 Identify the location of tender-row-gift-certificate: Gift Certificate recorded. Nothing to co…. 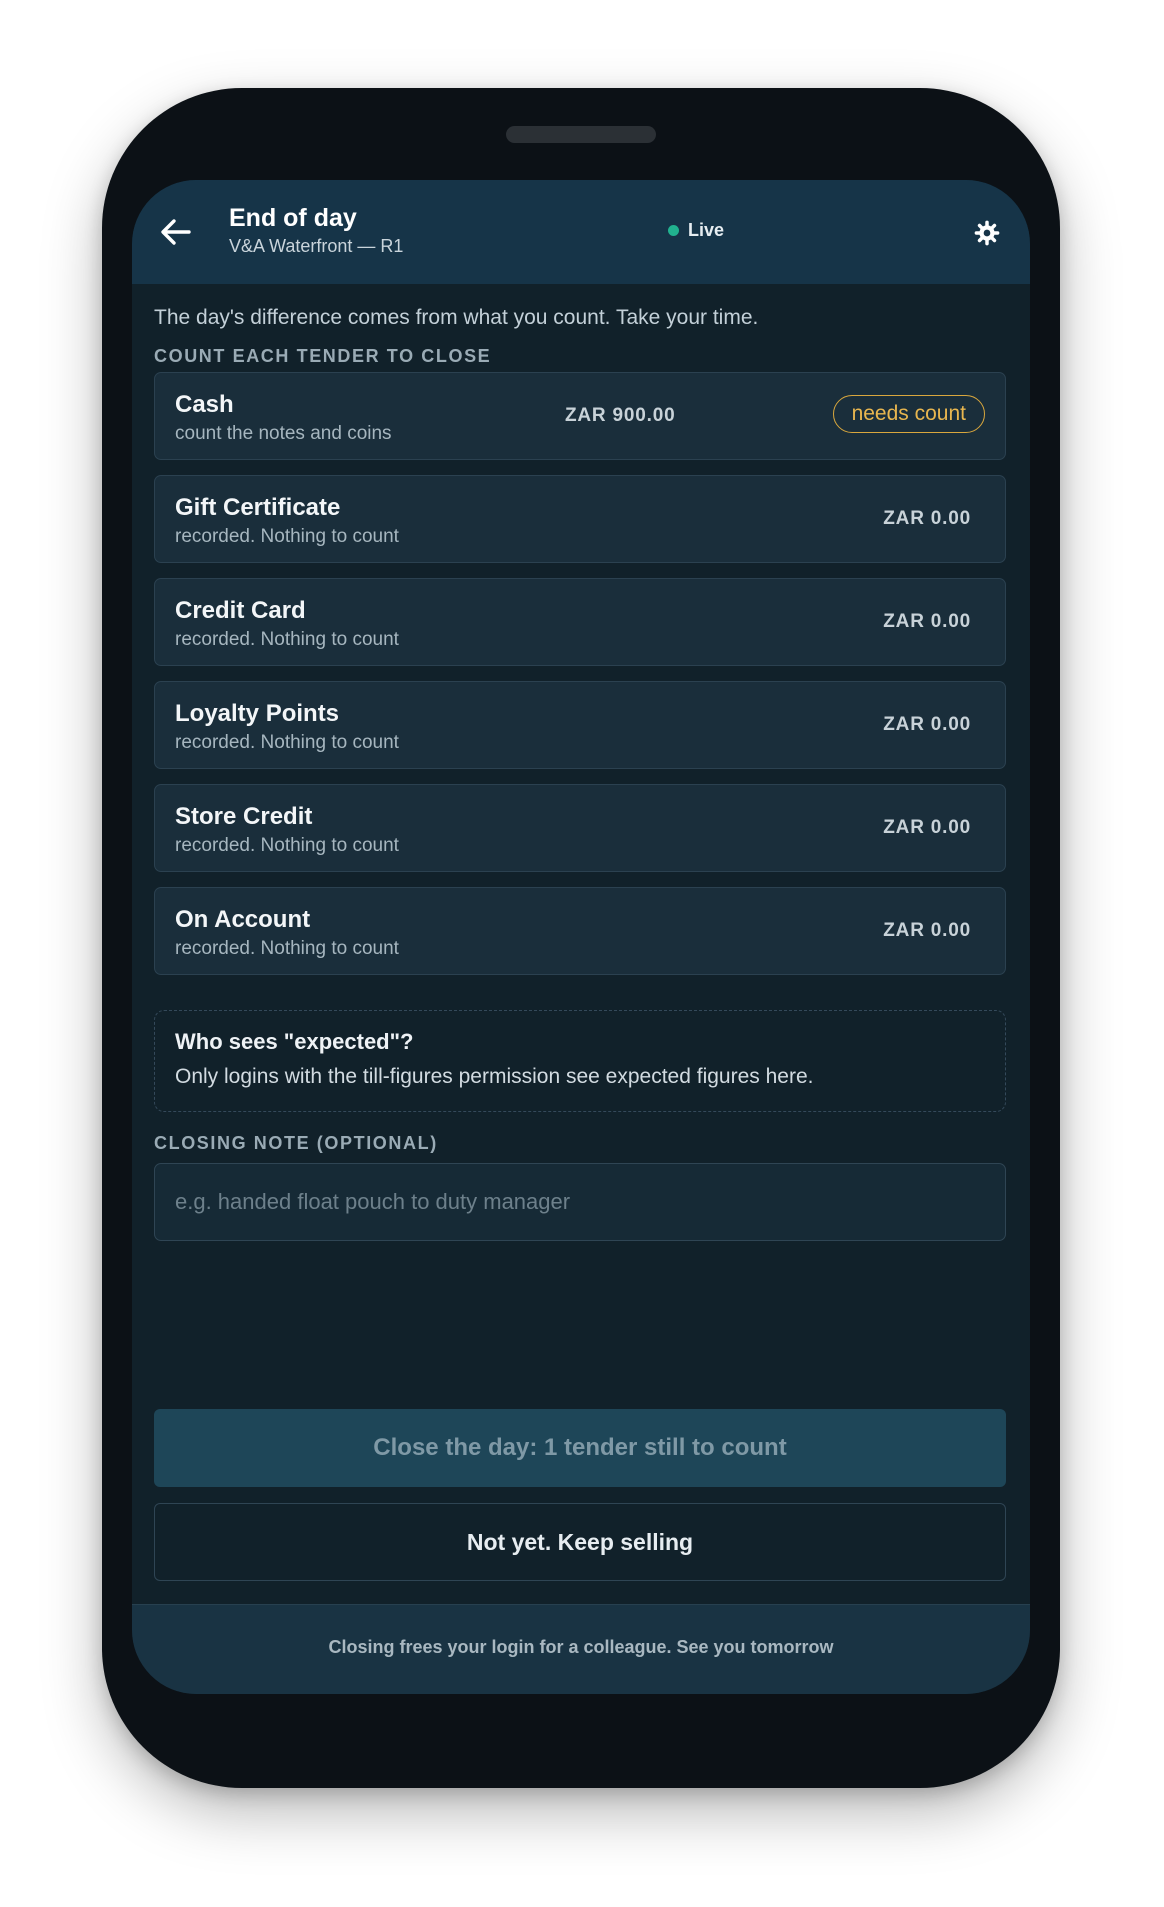
(580, 519).